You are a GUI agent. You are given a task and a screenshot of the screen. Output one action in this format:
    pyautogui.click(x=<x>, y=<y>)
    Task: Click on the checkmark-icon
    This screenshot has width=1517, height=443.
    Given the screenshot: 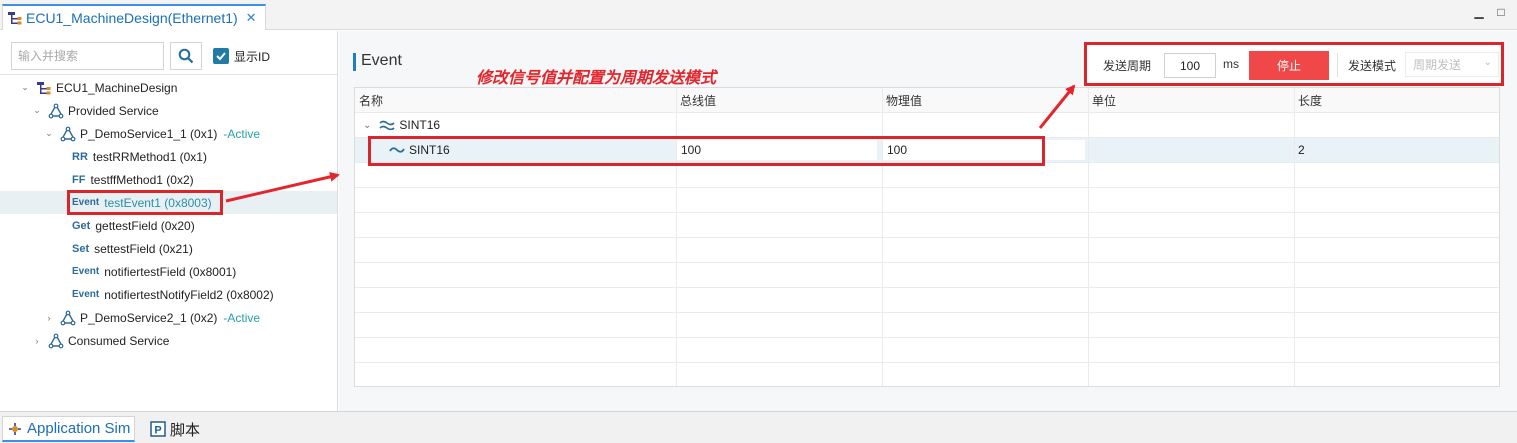 What is the action you would take?
    pyautogui.click(x=221, y=56)
    